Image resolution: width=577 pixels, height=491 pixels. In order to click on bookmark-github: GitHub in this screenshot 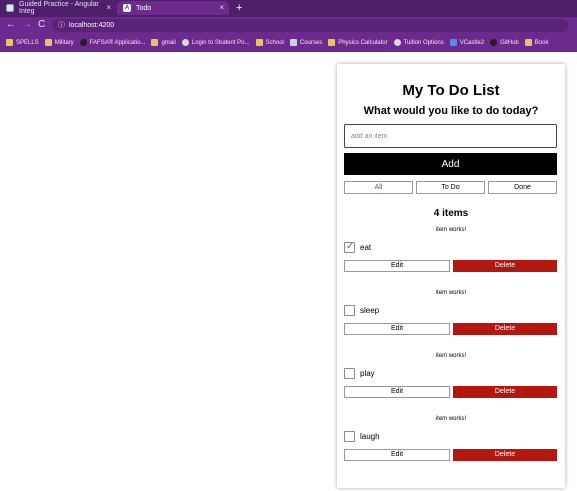, I will do `click(504, 42)`.